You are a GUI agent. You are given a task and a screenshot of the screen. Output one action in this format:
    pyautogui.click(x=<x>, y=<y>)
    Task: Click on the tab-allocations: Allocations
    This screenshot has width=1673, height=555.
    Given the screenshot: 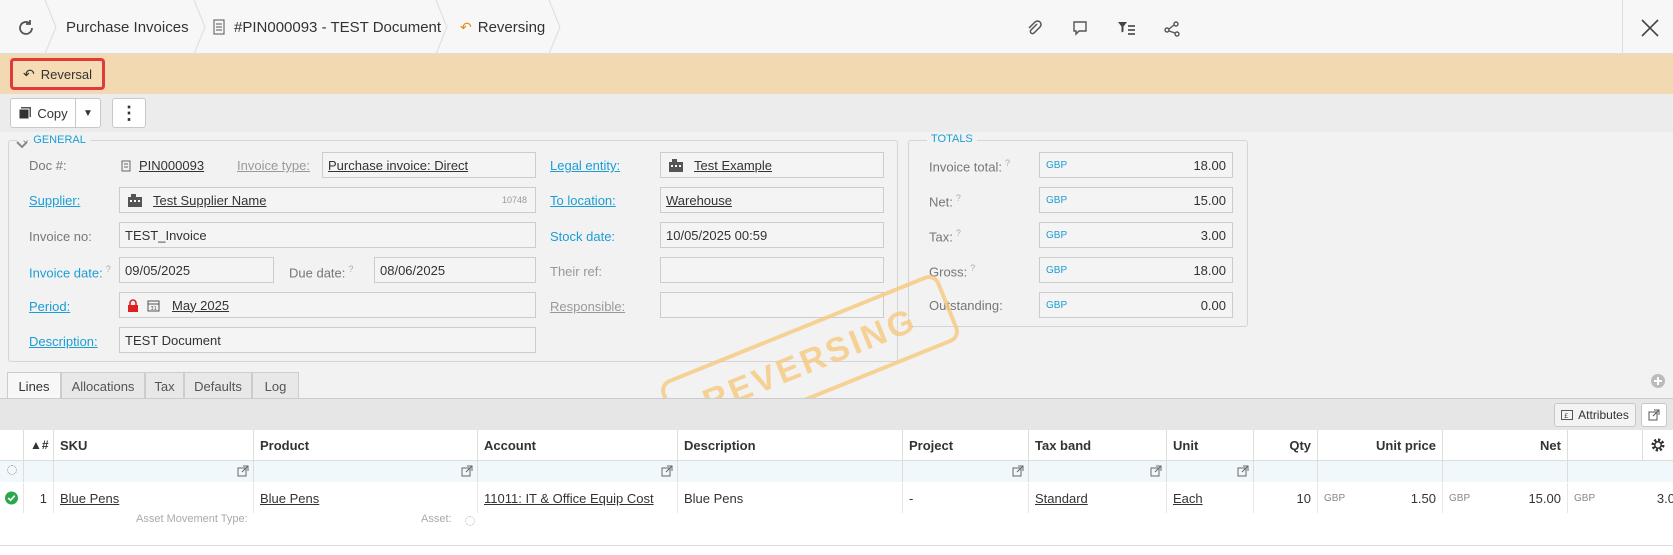 What is the action you would take?
    pyautogui.click(x=103, y=385)
    